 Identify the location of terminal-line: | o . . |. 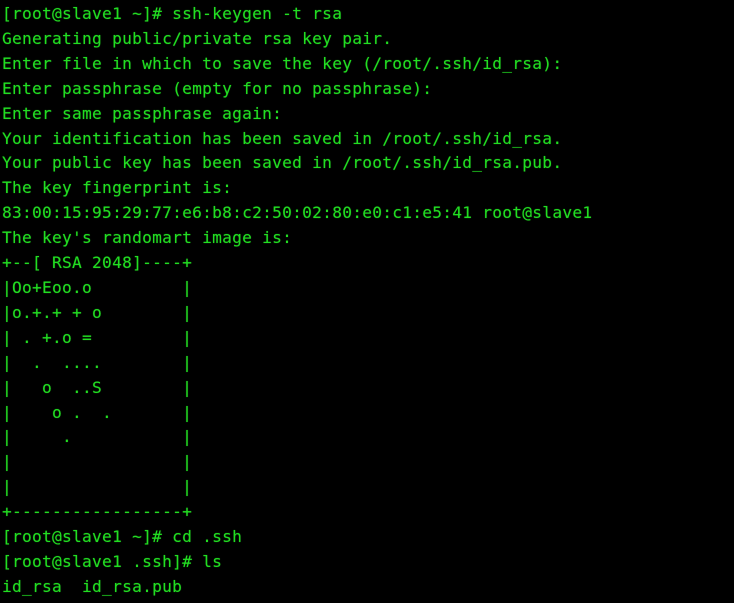
(97, 412).